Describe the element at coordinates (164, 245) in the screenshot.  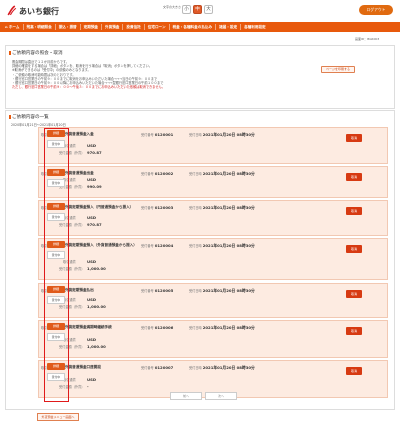
I see `receipt-no: 0120004` at that location.